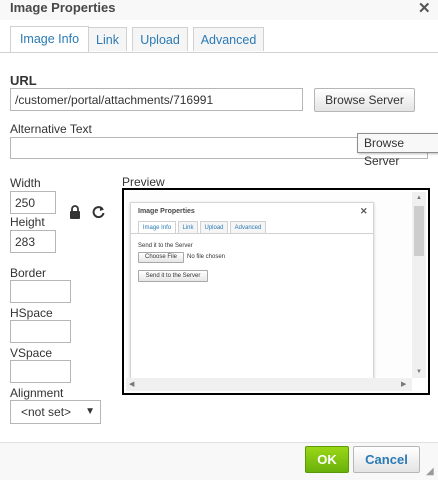 This screenshot has height=480, width=438. What do you see at coordinates (33, 241) in the screenshot?
I see `height-input` at bounding box center [33, 241].